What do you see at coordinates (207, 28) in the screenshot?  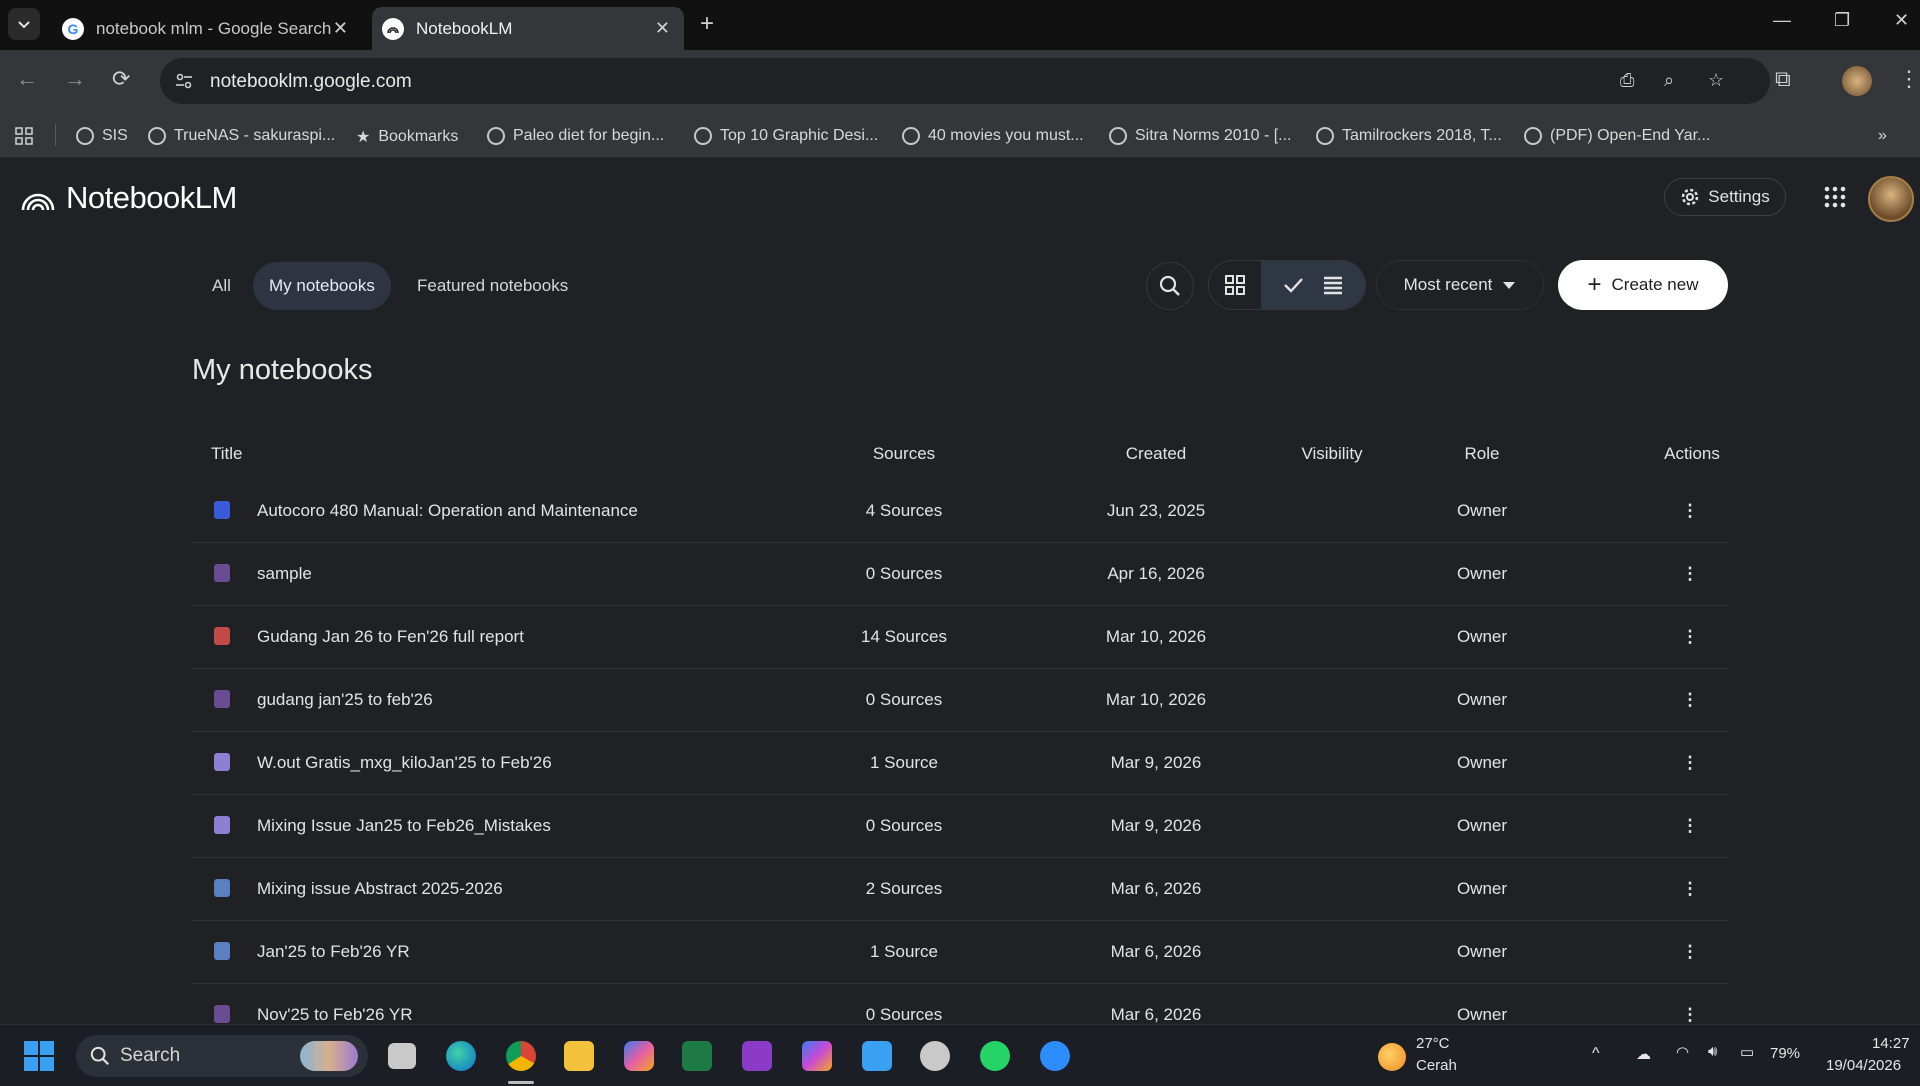 I see `browser-tab-google-search: G notebook mlm - Google Search ✕` at bounding box center [207, 28].